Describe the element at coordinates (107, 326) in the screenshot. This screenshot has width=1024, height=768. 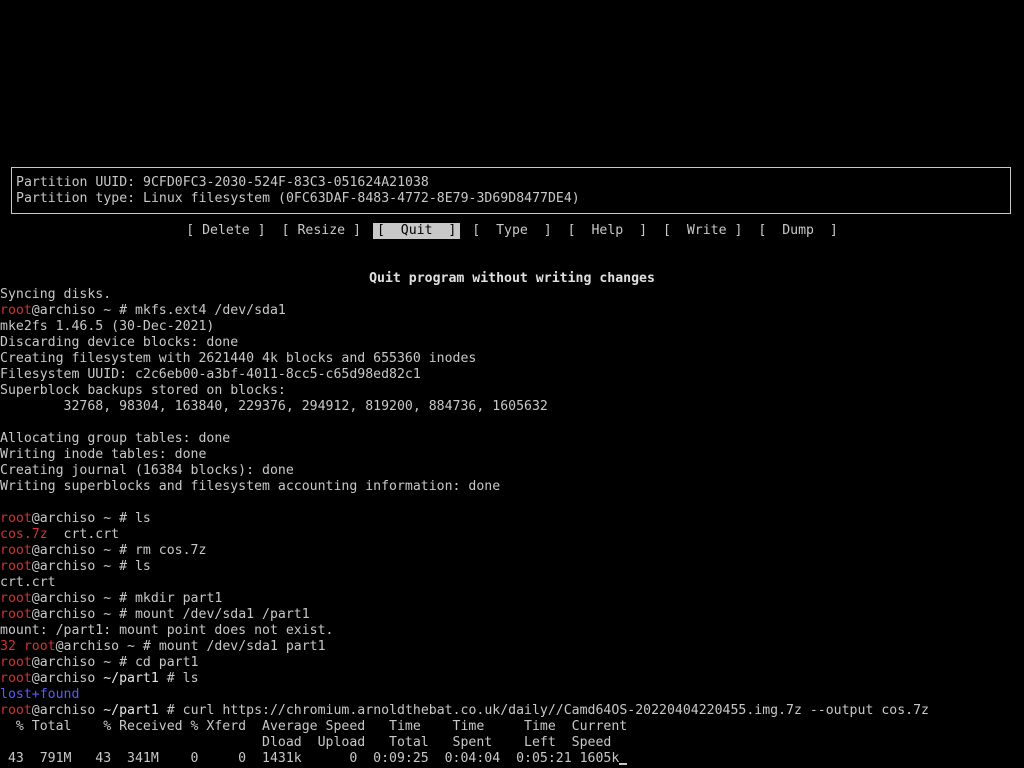
I see `terminal-line: mke2fs 1.46.5 (30-Dec-2021)` at that location.